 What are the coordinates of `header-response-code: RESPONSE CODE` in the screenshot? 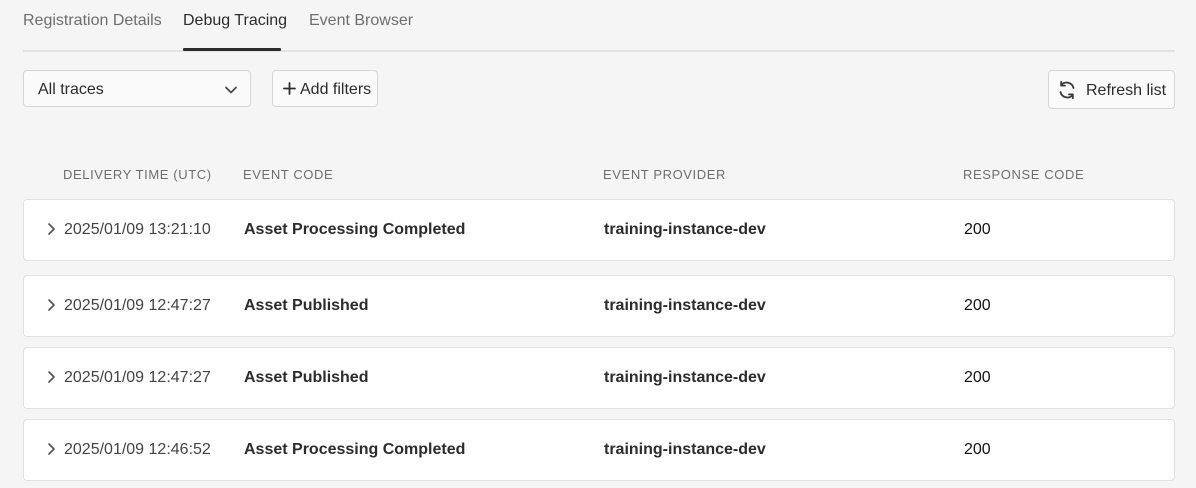 It's located at (1023, 174).